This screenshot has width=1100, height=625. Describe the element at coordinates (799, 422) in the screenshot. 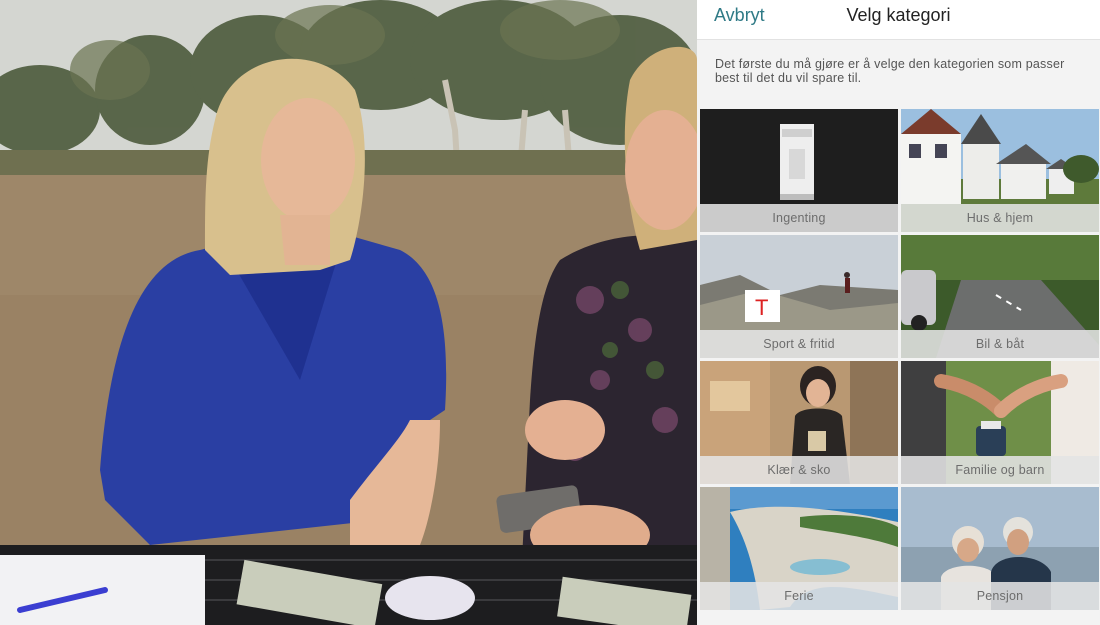

I see `category-tile-klaer-sko: Klær & sko` at that location.